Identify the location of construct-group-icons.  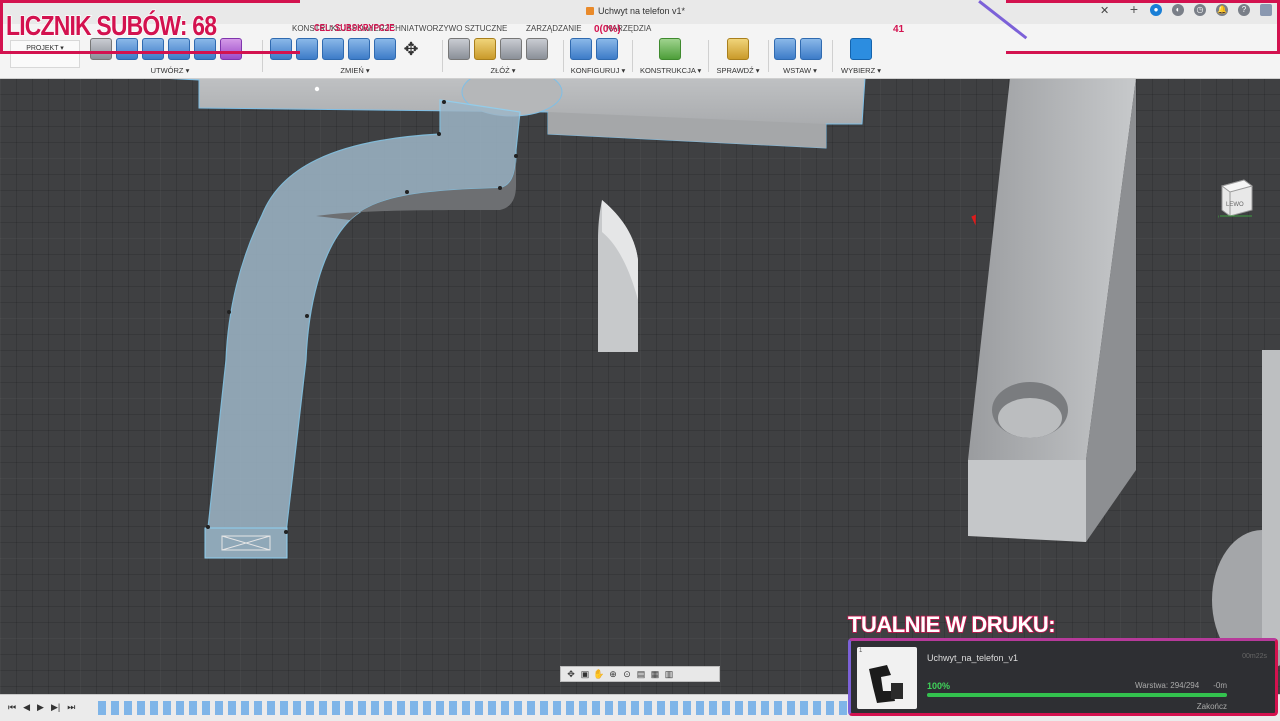
(670, 49).